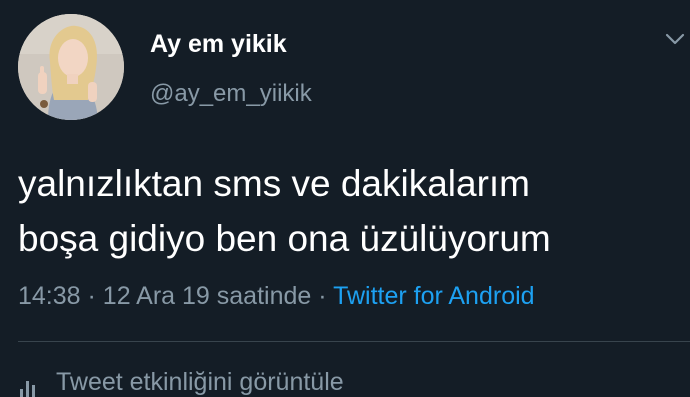 The width and height of the screenshot is (690, 397). I want to click on tweet-text-line: yalnızlıktan sms ve dakikalarım, so click(274, 183).